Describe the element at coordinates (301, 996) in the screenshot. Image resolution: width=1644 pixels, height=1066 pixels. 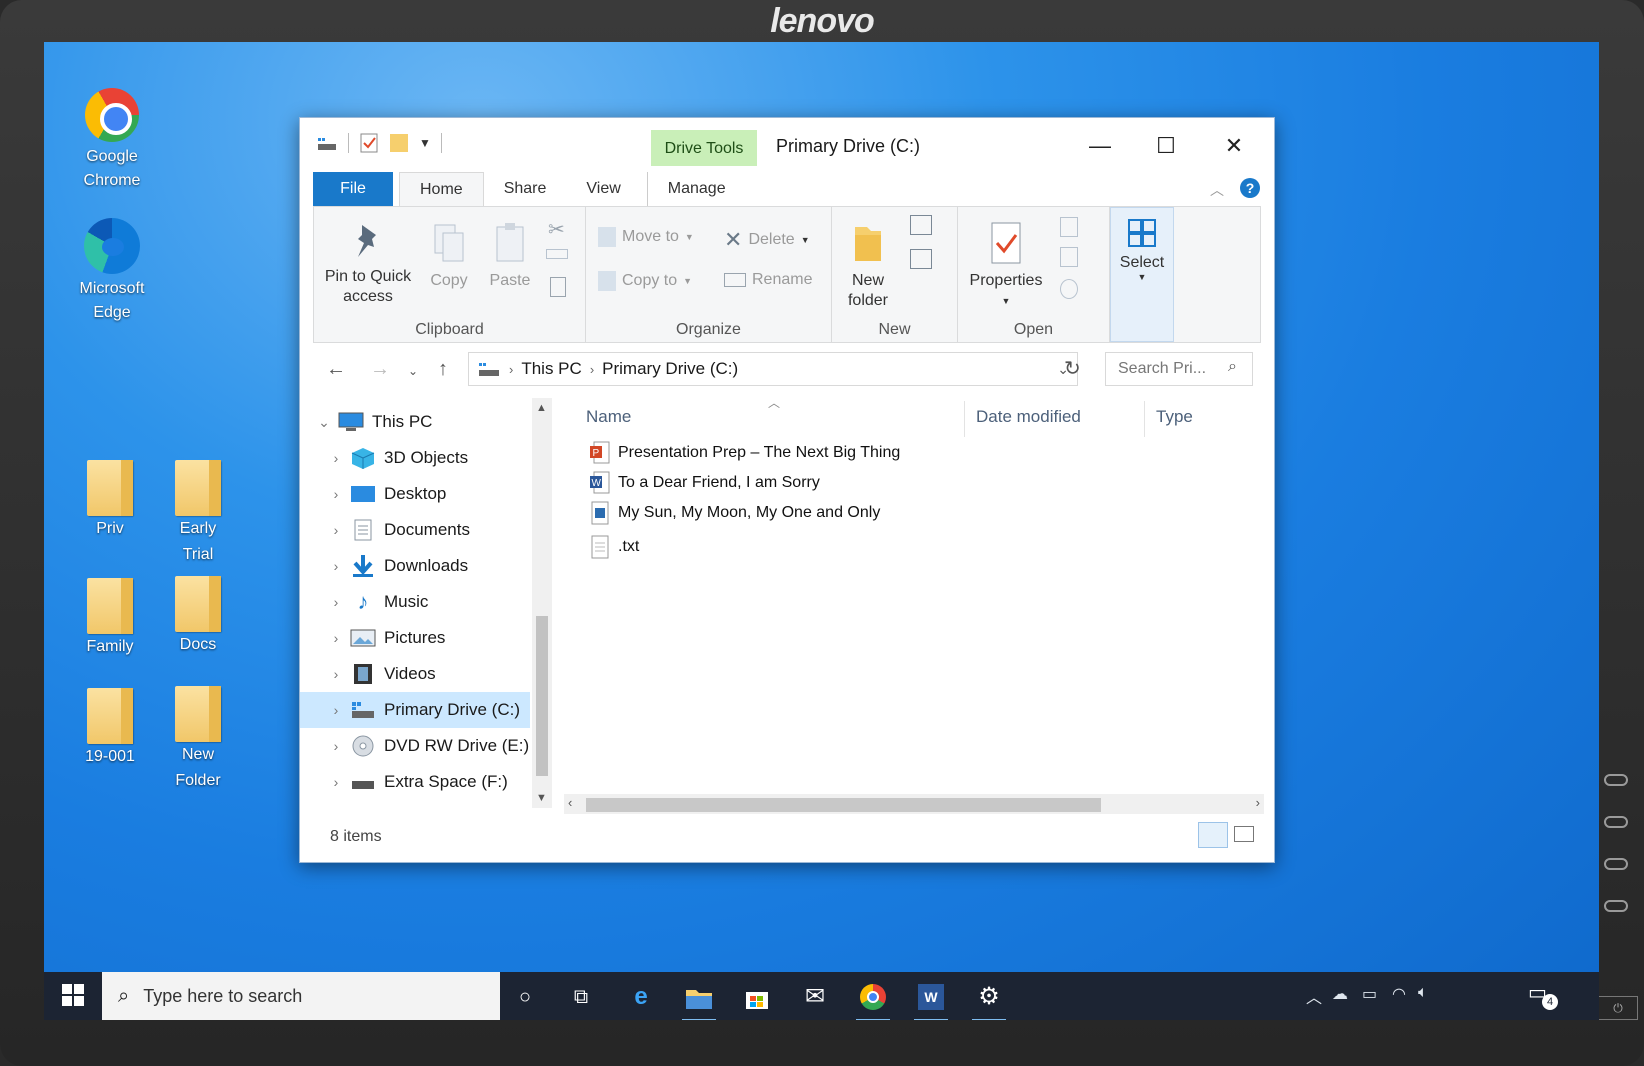
I see `taskbar-search-box: ⌕ Type here to search` at that location.